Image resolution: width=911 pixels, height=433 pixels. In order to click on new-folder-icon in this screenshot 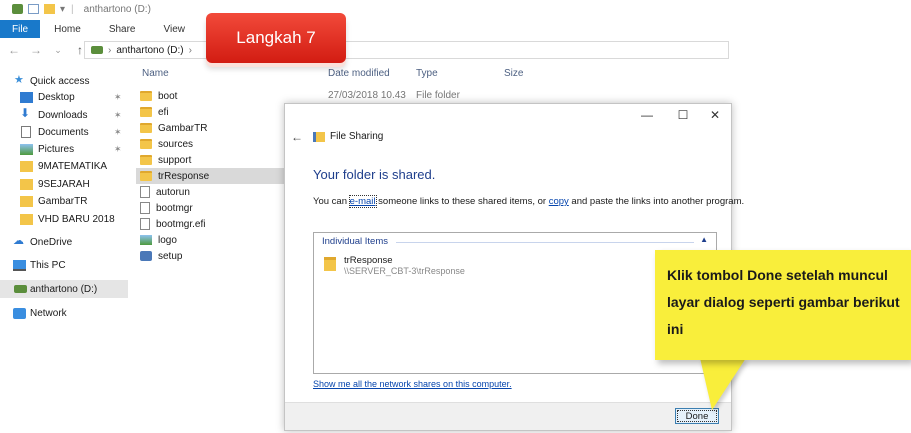, I will do `click(49, 9)`.